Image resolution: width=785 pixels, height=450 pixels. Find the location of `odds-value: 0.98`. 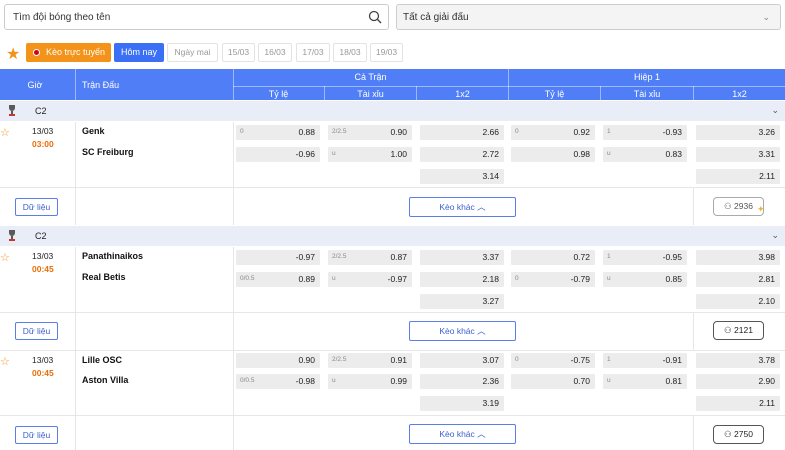

odds-value: 0.98 is located at coordinates (581, 154).